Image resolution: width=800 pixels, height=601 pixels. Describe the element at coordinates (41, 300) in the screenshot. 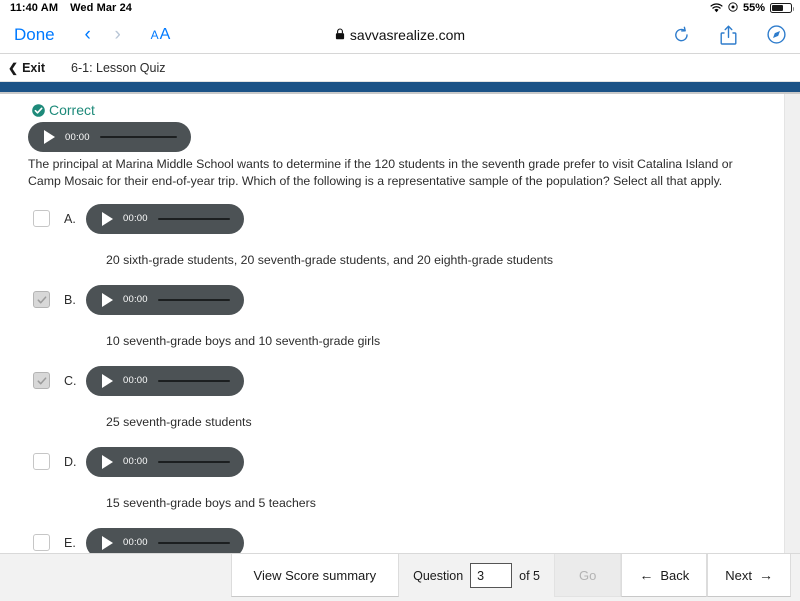

I see `checkbox-option-b` at that location.